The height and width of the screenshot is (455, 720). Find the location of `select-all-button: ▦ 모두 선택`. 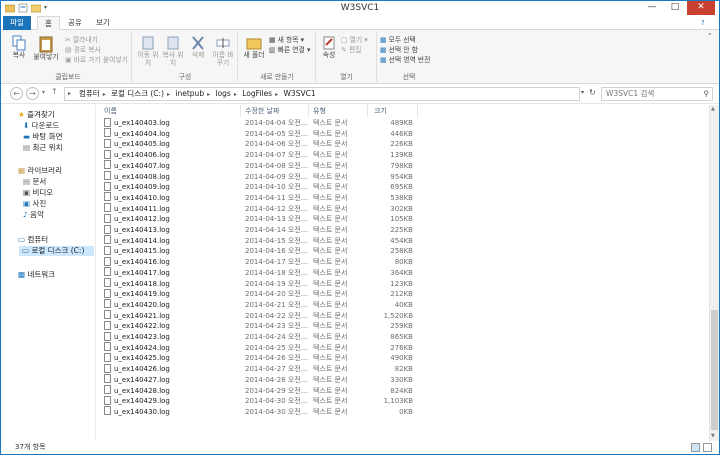

select-all-button: ▦ 모두 선택 is located at coordinates (398, 40).